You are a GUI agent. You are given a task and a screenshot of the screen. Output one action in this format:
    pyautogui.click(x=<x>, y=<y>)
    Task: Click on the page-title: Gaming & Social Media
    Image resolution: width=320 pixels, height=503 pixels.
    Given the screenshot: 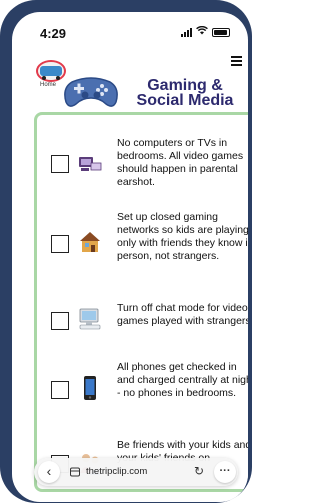 What is the action you would take?
    pyautogui.click(x=185, y=93)
    